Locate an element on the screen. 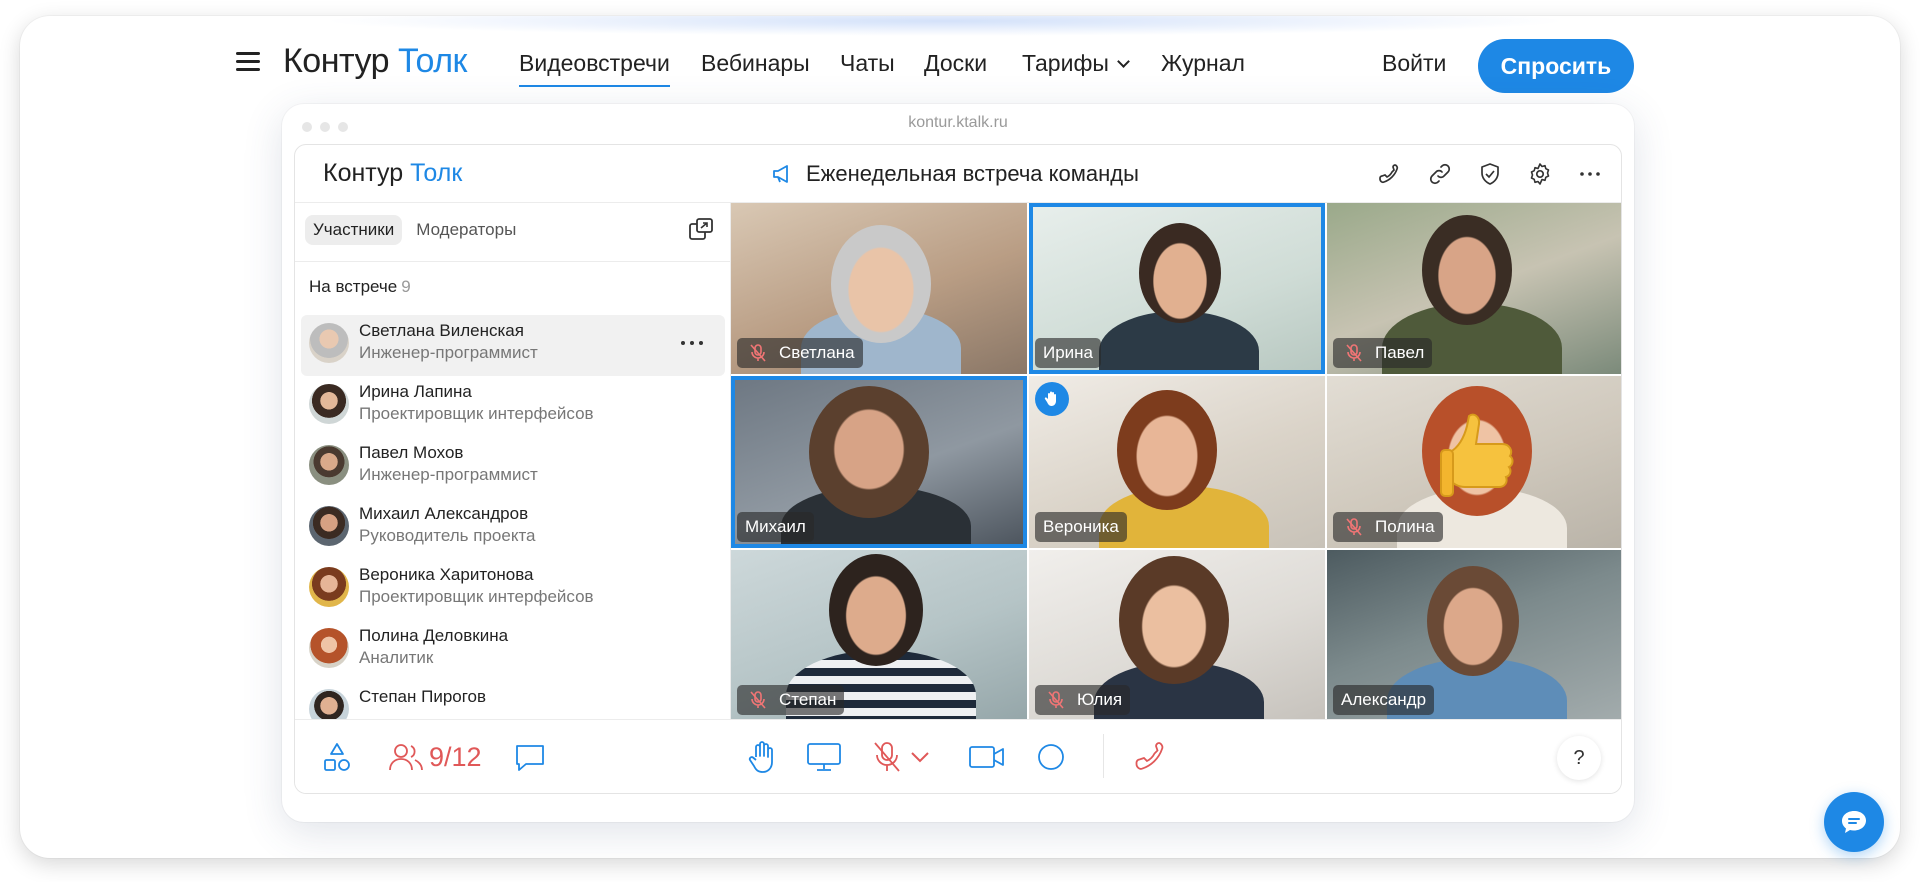  video-tile: Юлия is located at coordinates (1177, 635).